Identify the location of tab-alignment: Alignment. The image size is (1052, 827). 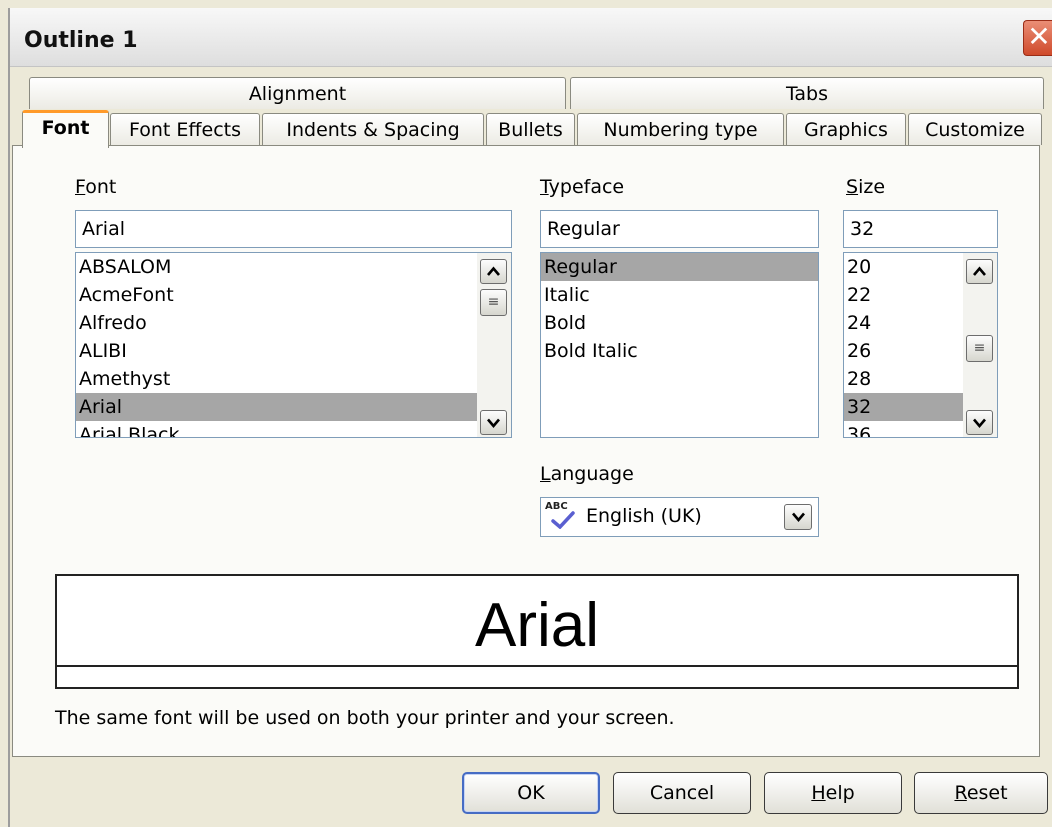
(297, 93).